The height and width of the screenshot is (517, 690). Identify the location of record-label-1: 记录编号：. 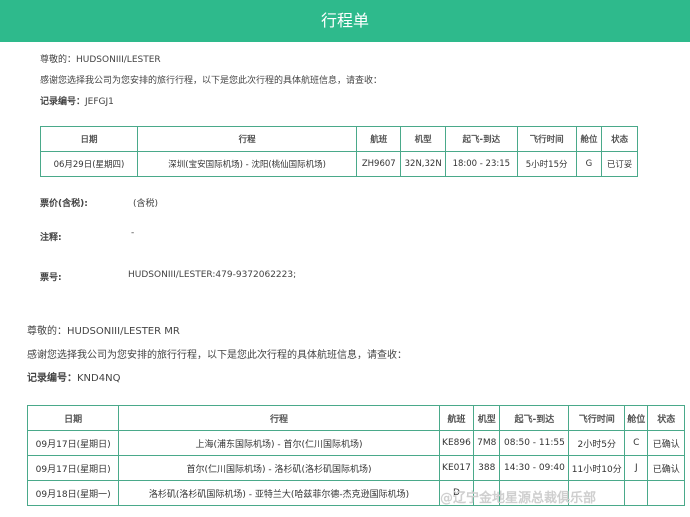
(63, 102).